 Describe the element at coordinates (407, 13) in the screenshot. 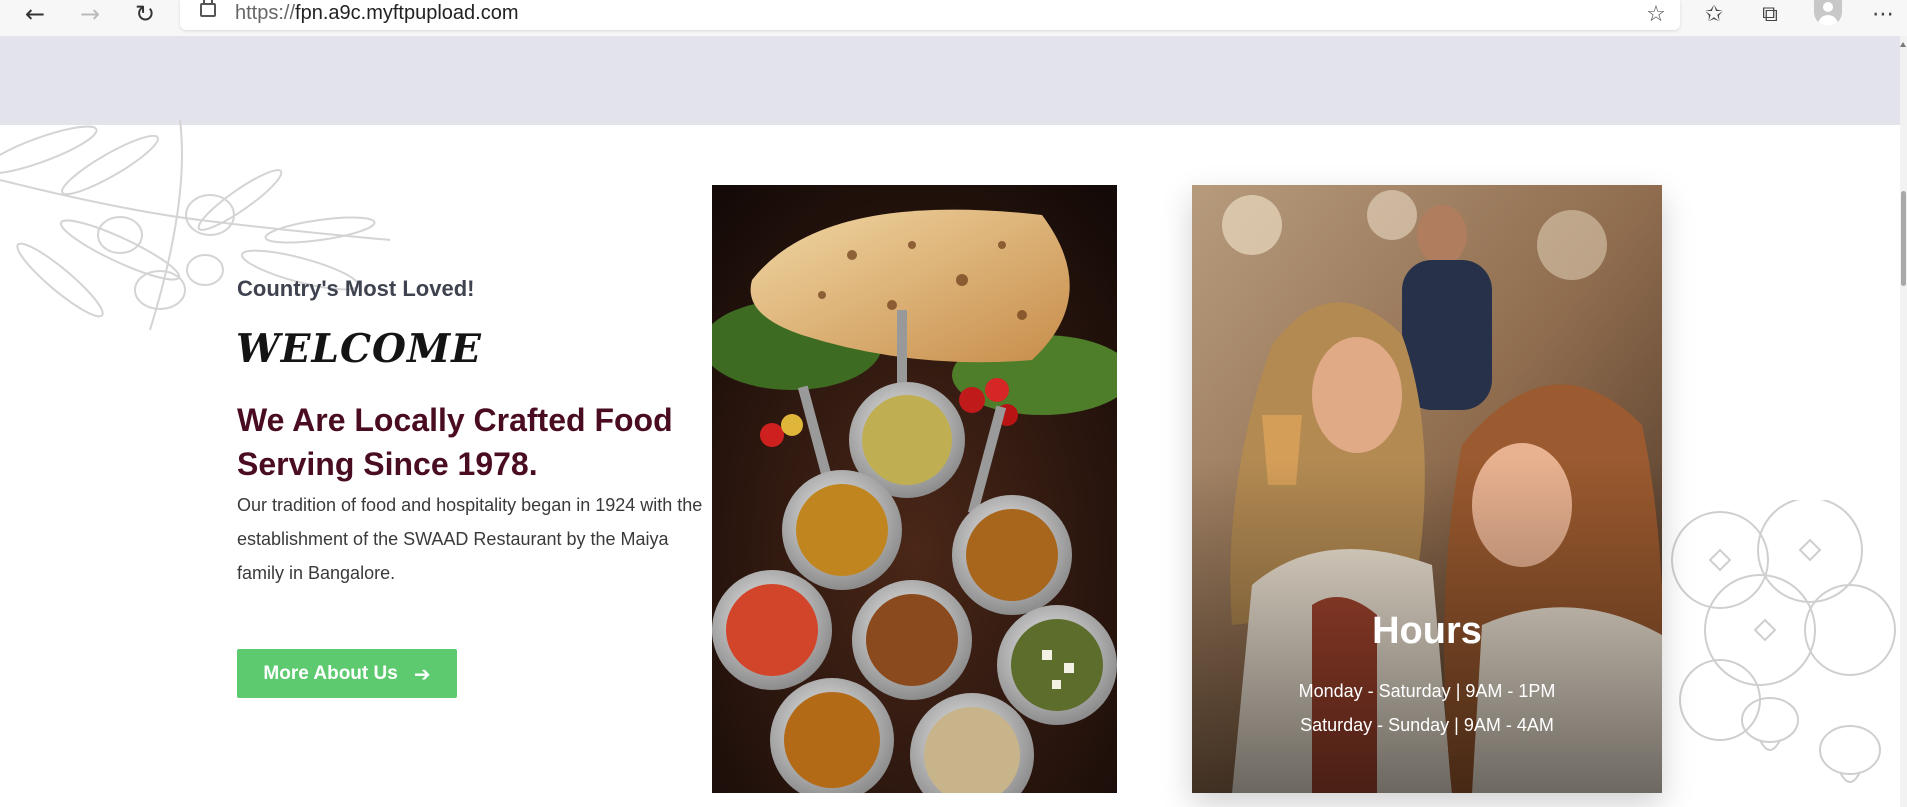

I see `url-host: fpn.a9c.myftpupload.com` at that location.